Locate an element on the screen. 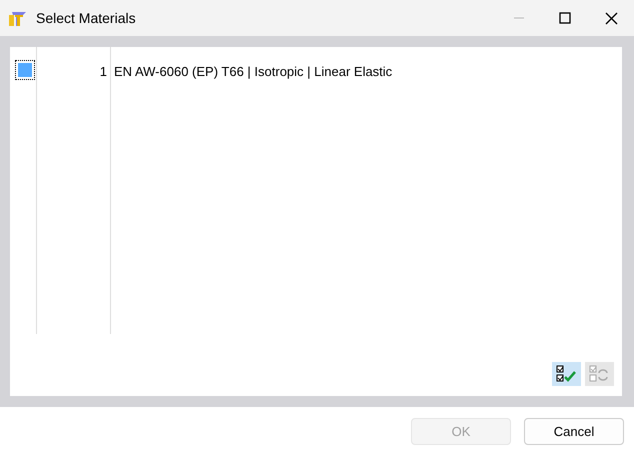 This screenshot has height=456, width=634. row-number: 1 is located at coordinates (74, 190).